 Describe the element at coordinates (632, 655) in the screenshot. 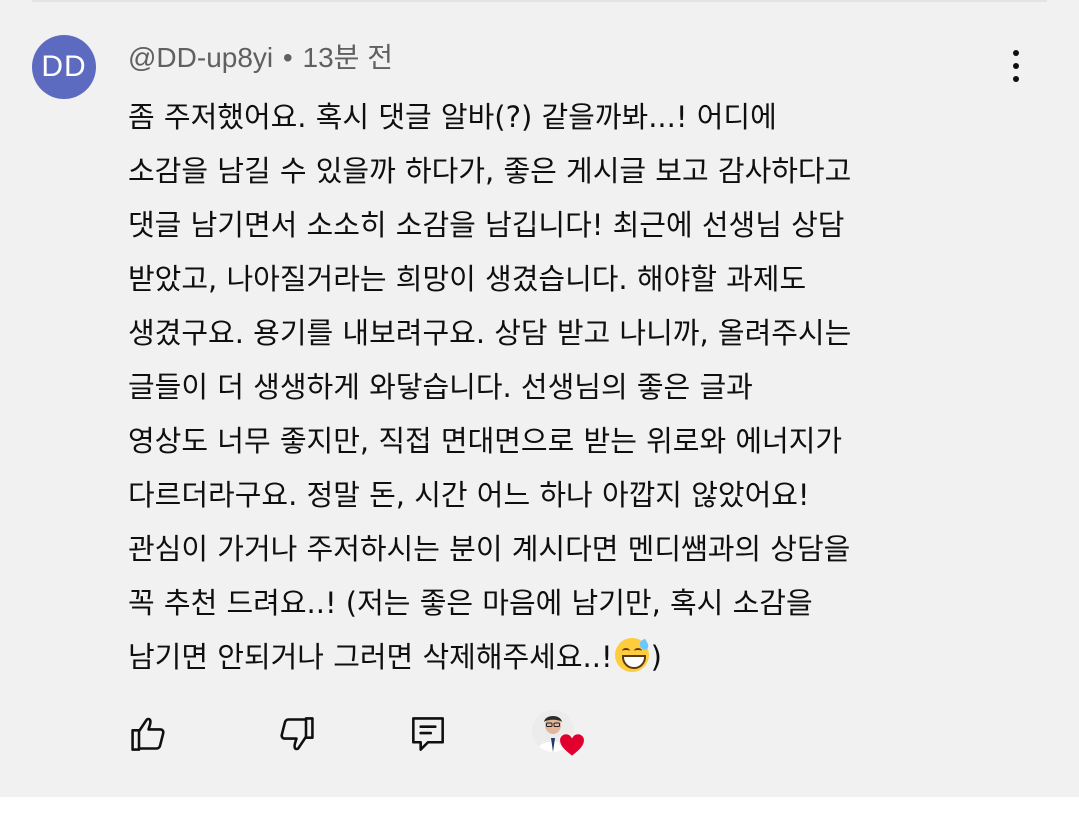

I see `grinning-face-with-sweat-emoji` at that location.